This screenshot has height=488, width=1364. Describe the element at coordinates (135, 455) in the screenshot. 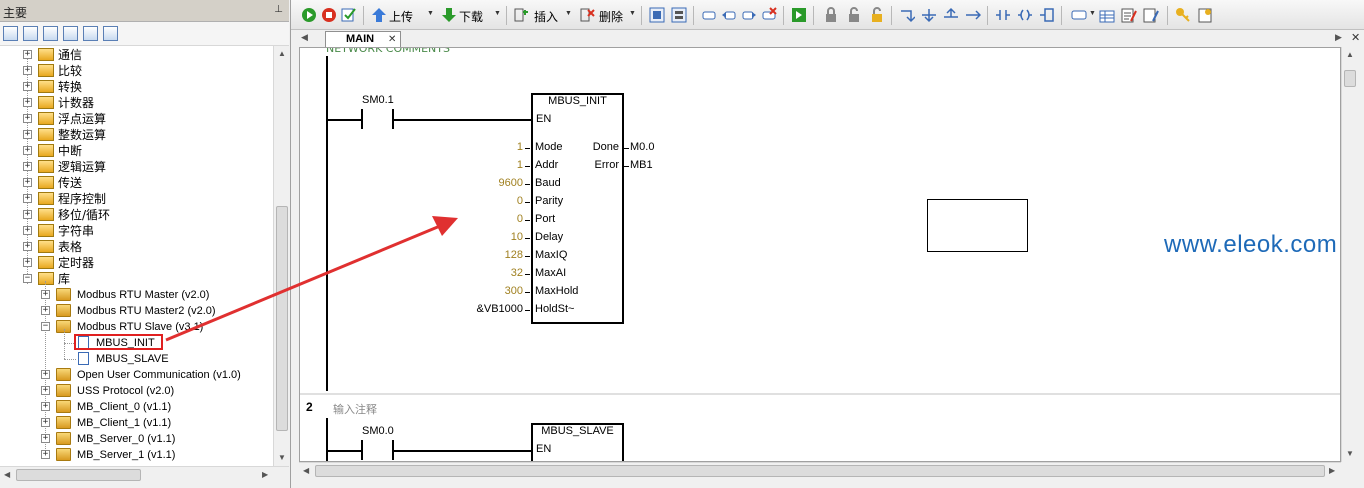

I see `library-item: + MB_Server_1 (v1.1)` at that location.